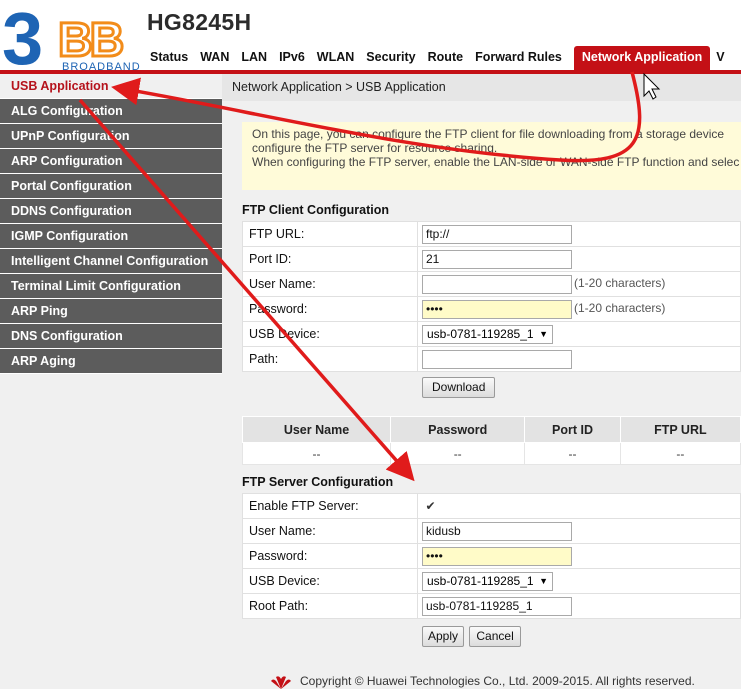 Image resolution: width=741 pixels, height=689 pixels. What do you see at coordinates (497, 259) in the screenshot?
I see `port-id-input` at bounding box center [497, 259].